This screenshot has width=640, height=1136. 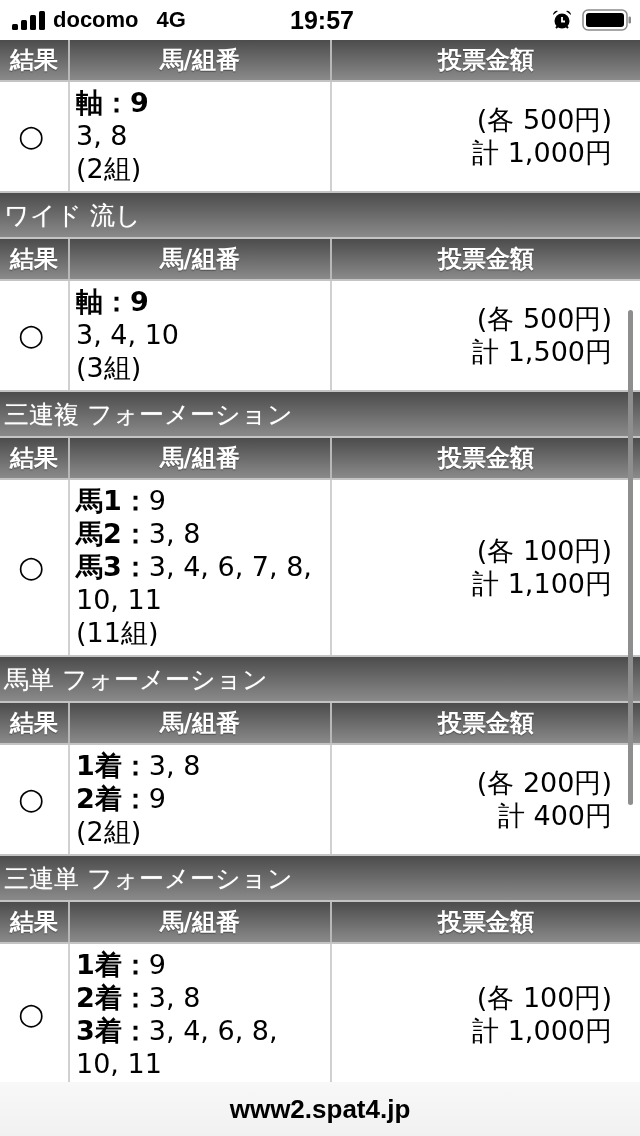 I want to click on horse-numbers: 3, 8, so click(x=102, y=135).